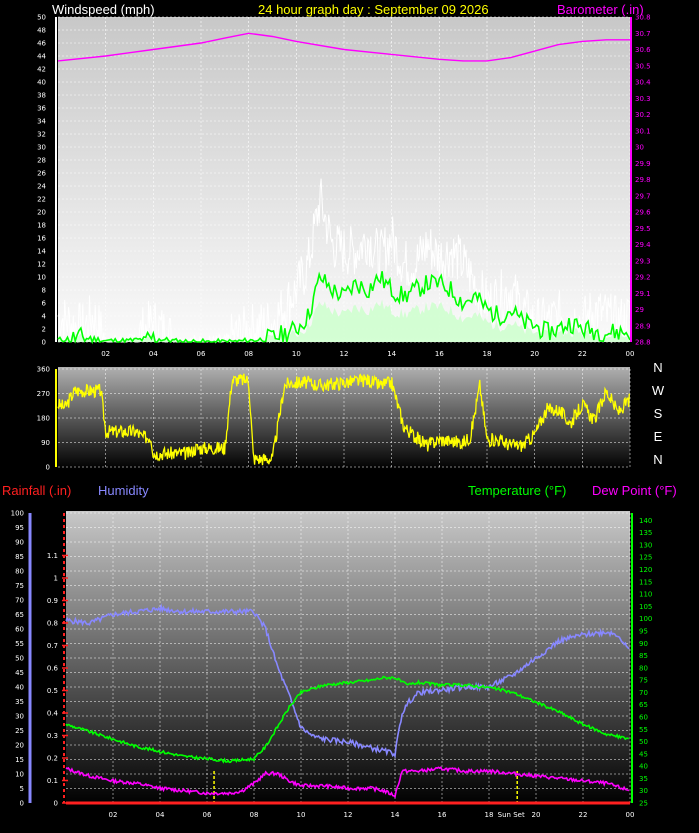 This screenshot has height=833, width=699. I want to click on humidity-tick-label: 70, so click(19, 601).